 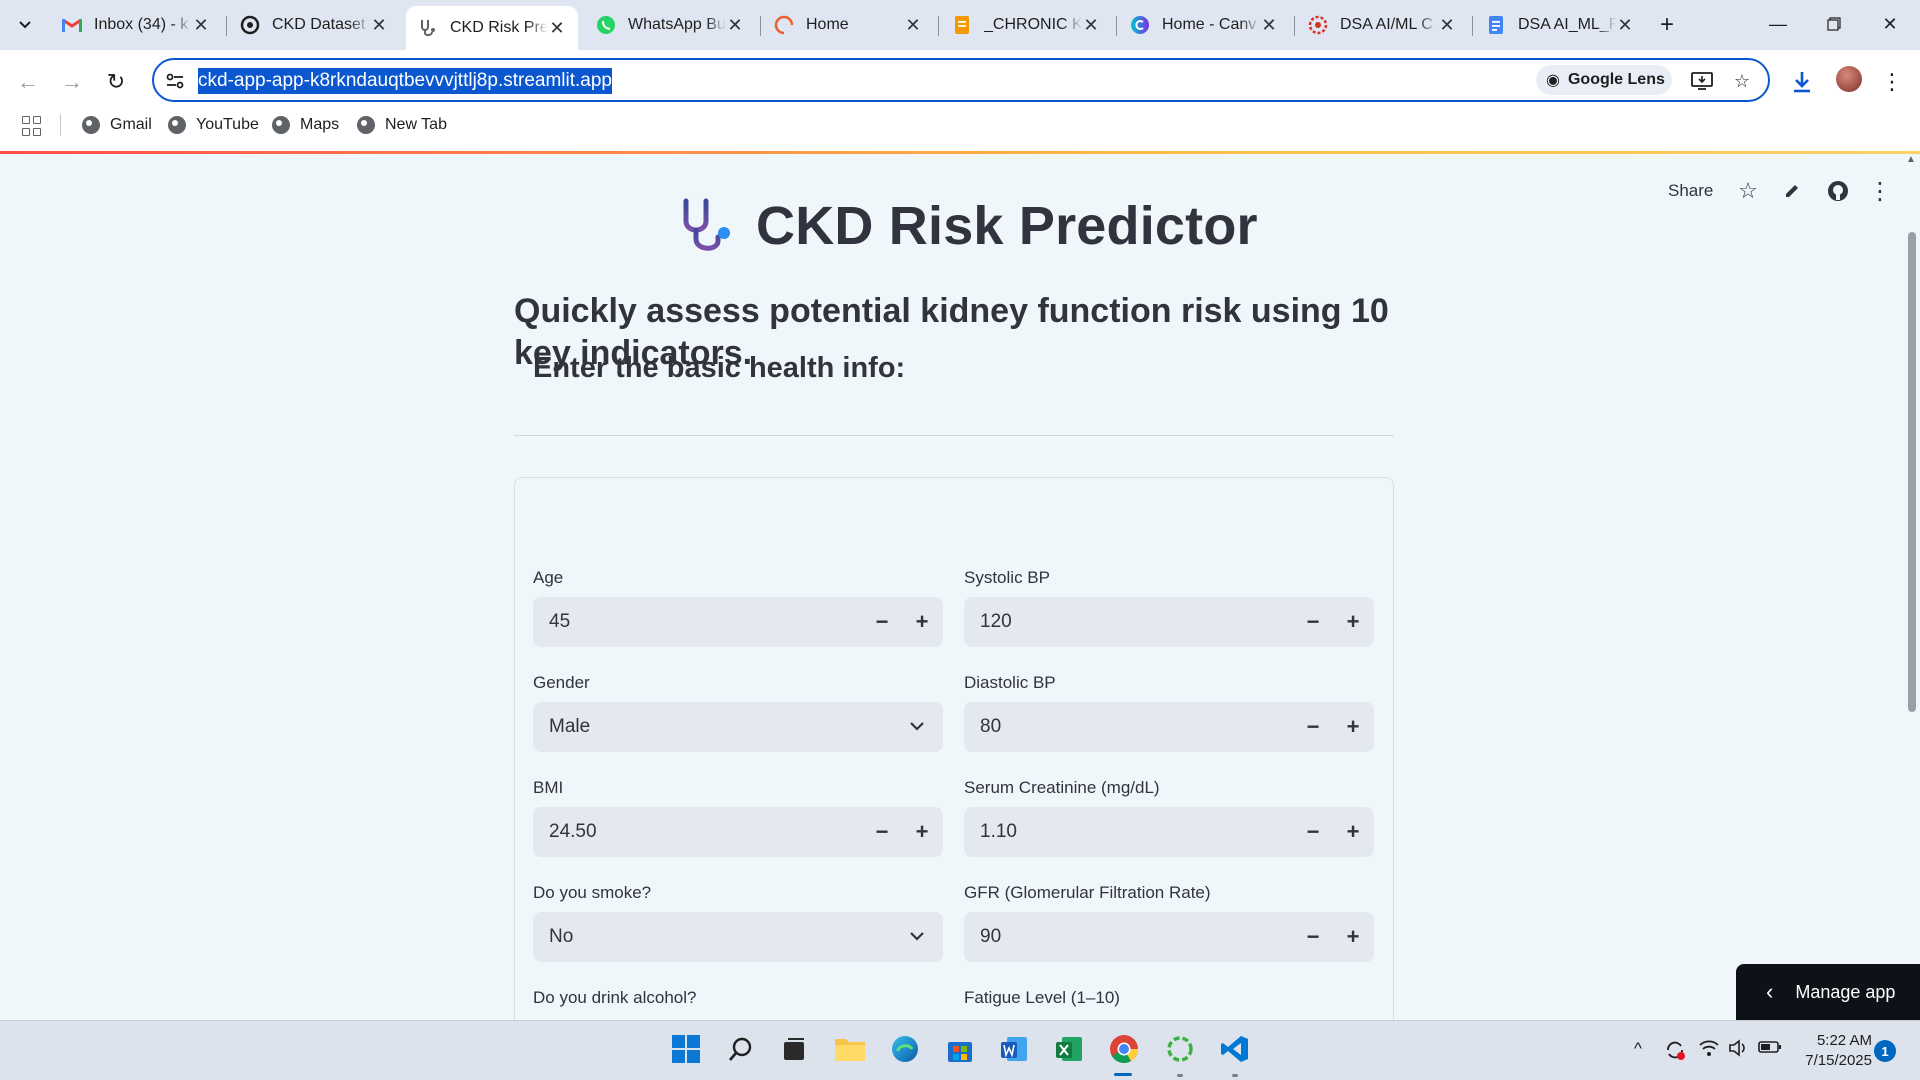 What do you see at coordinates (850, 1049) in the screenshot?
I see `file-explorer-button` at bounding box center [850, 1049].